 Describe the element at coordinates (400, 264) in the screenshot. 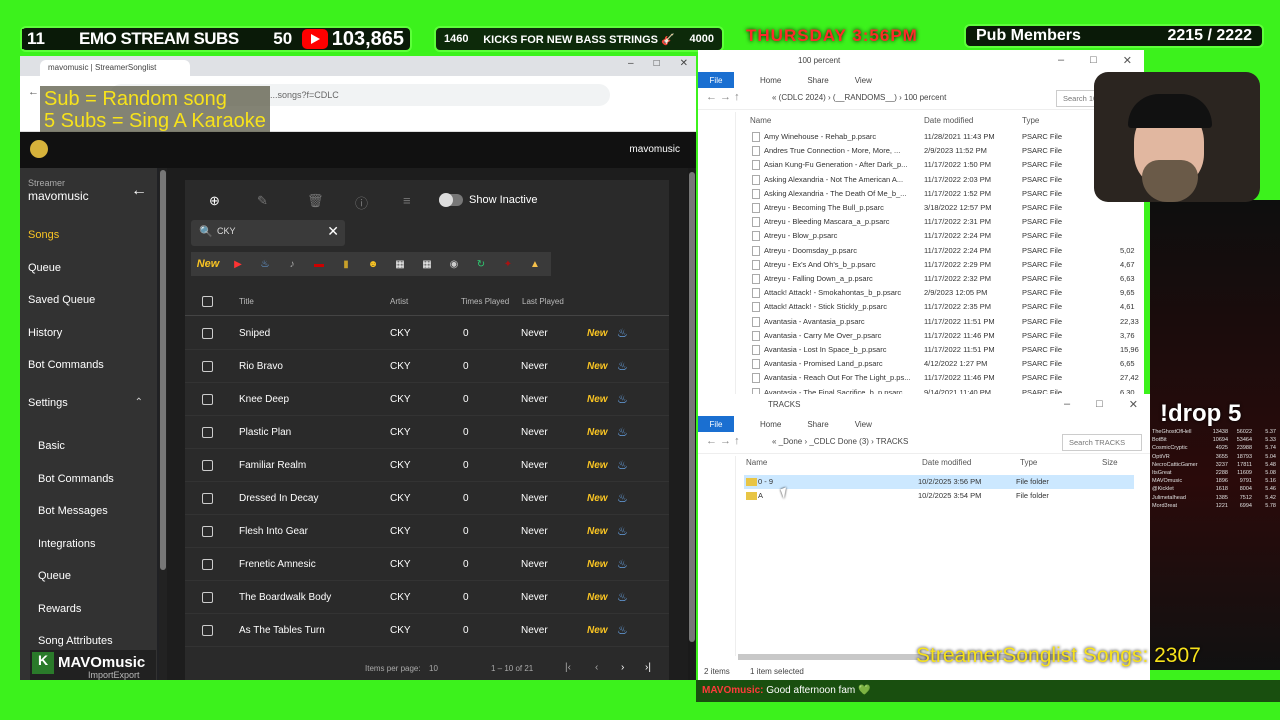

I see `calendar-filter-icon: ▦` at that location.